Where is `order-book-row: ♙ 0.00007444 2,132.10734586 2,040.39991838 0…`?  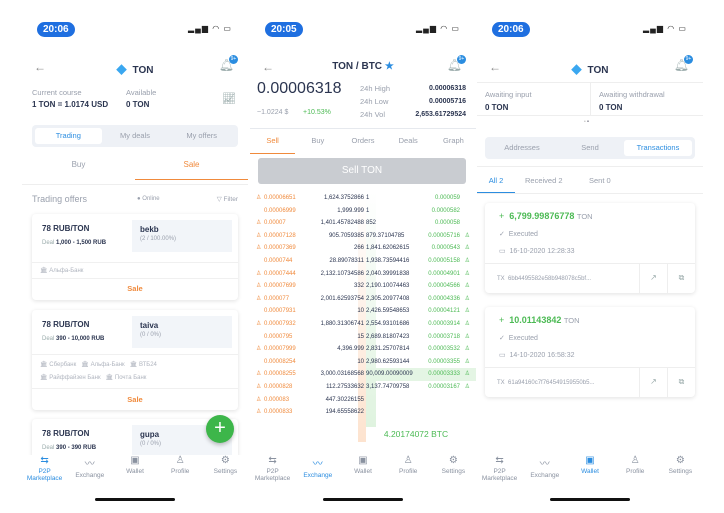
order-book-row: ♙ 0.00007444 2,132.10734586 2,040.39991838 0… is located at coordinates (363, 274).